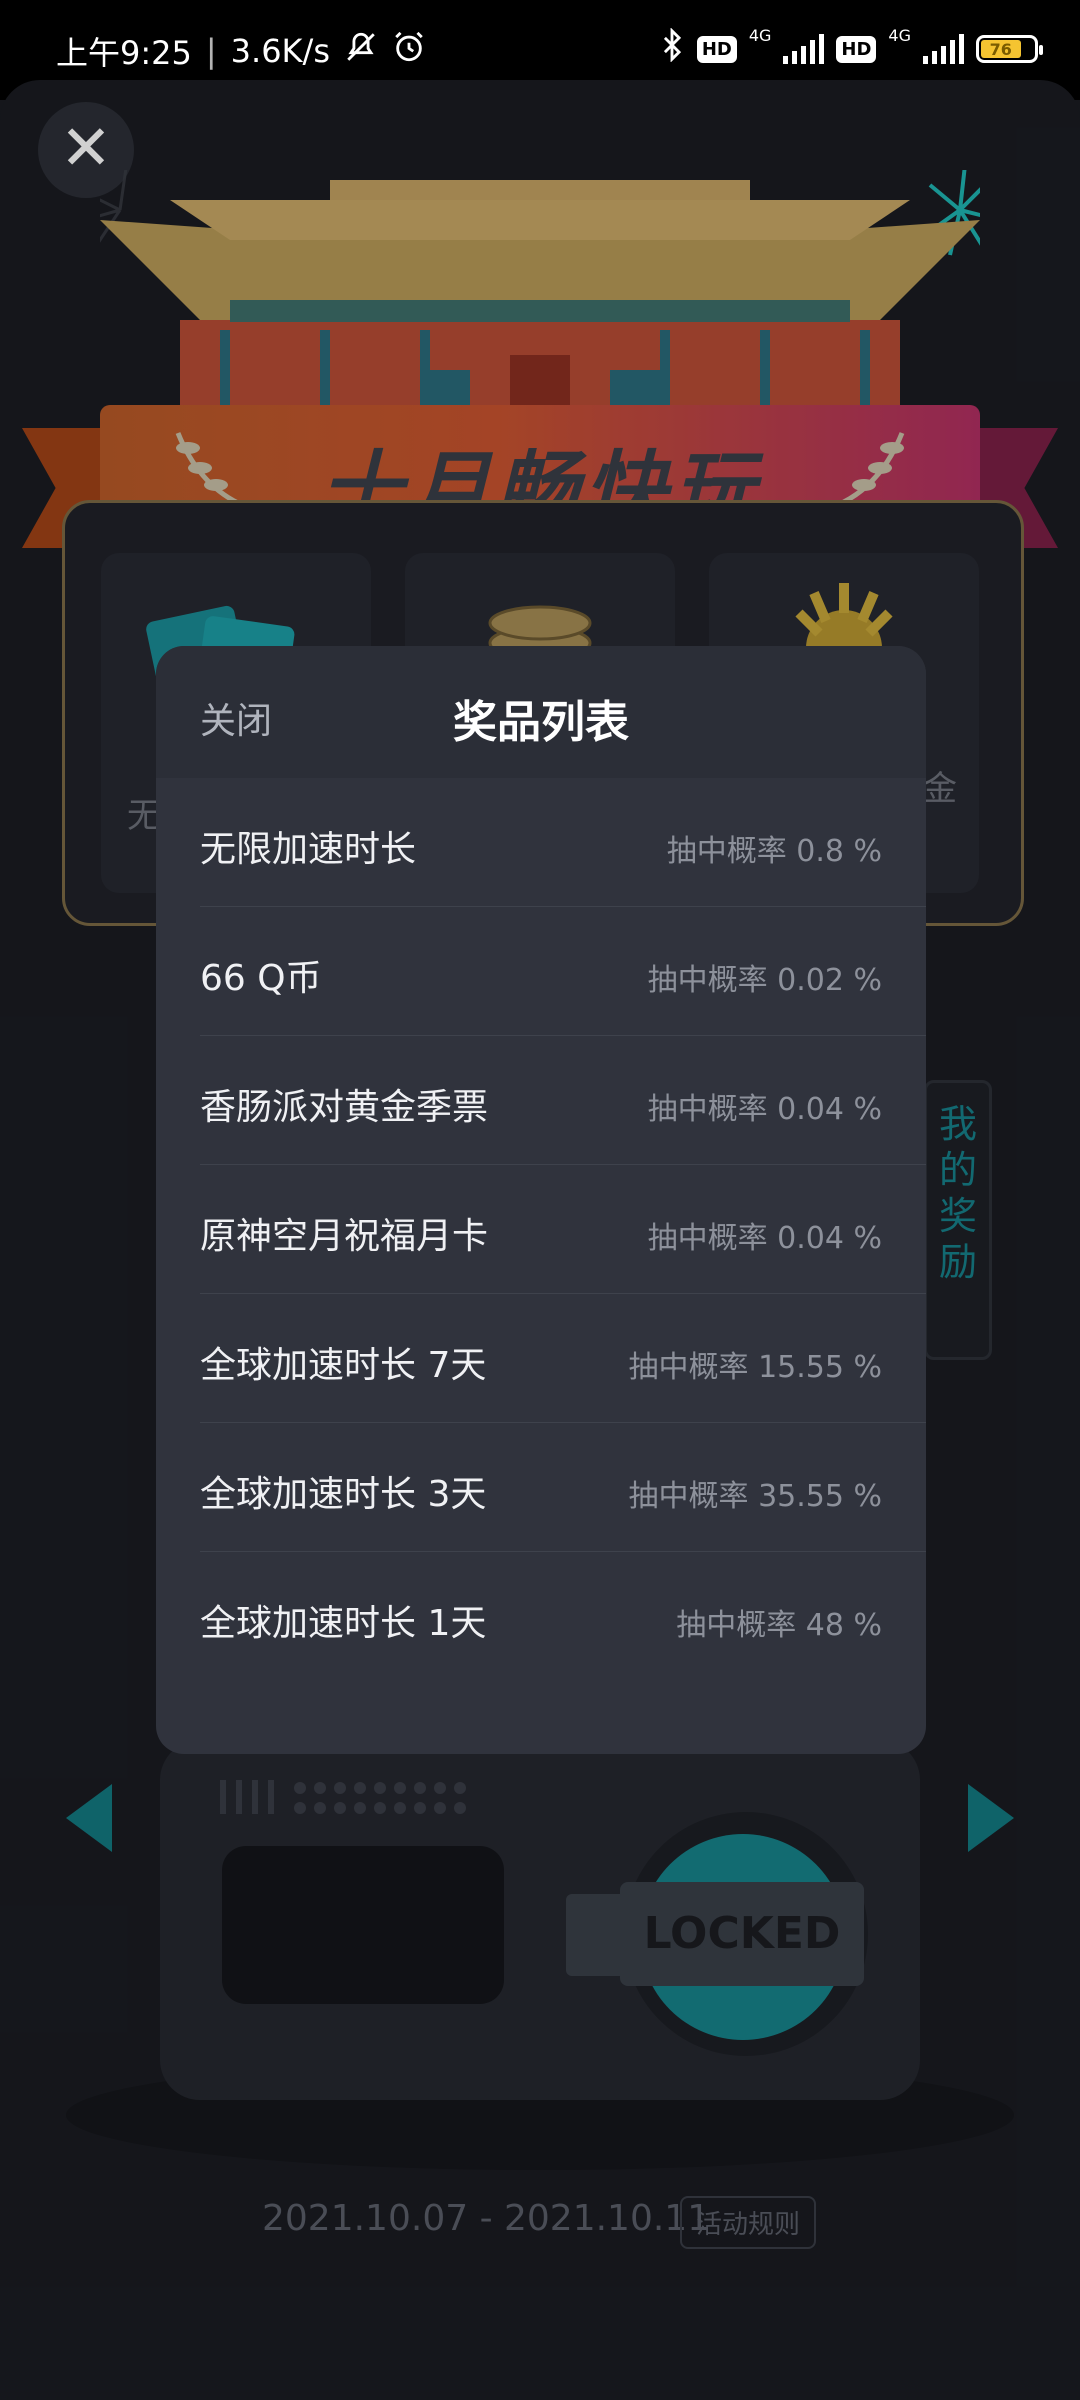  Describe the element at coordinates (774, 851) in the screenshot. I see `prize-probability: 抽中概率 0.8 %` at that location.